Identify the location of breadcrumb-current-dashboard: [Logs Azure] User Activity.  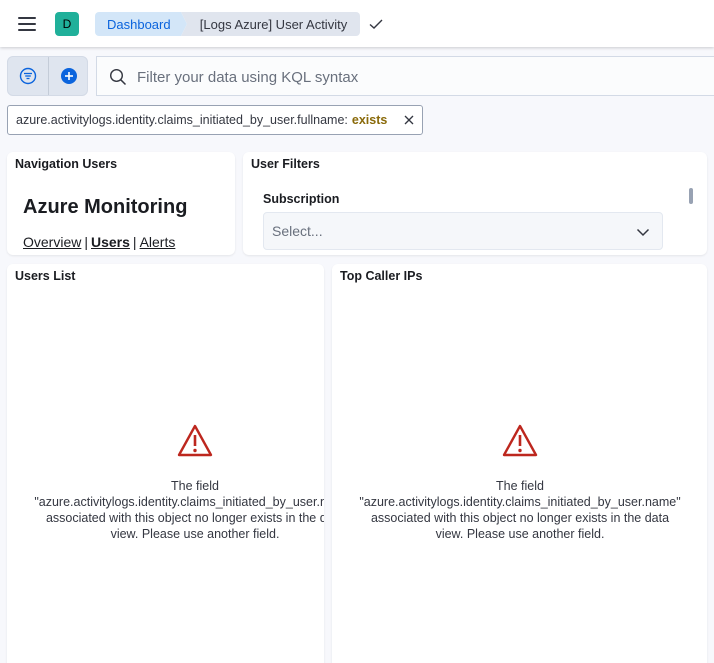
(270, 24).